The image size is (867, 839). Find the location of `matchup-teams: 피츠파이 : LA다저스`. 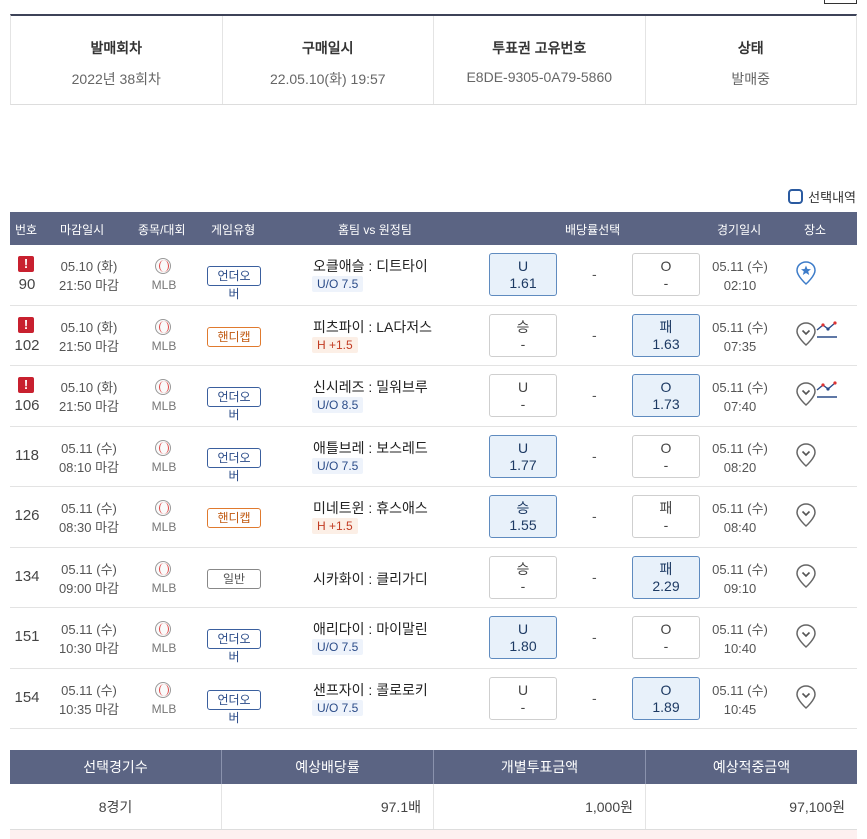

matchup-teams: 피츠파이 : LA다저스 is located at coordinates (372, 326).